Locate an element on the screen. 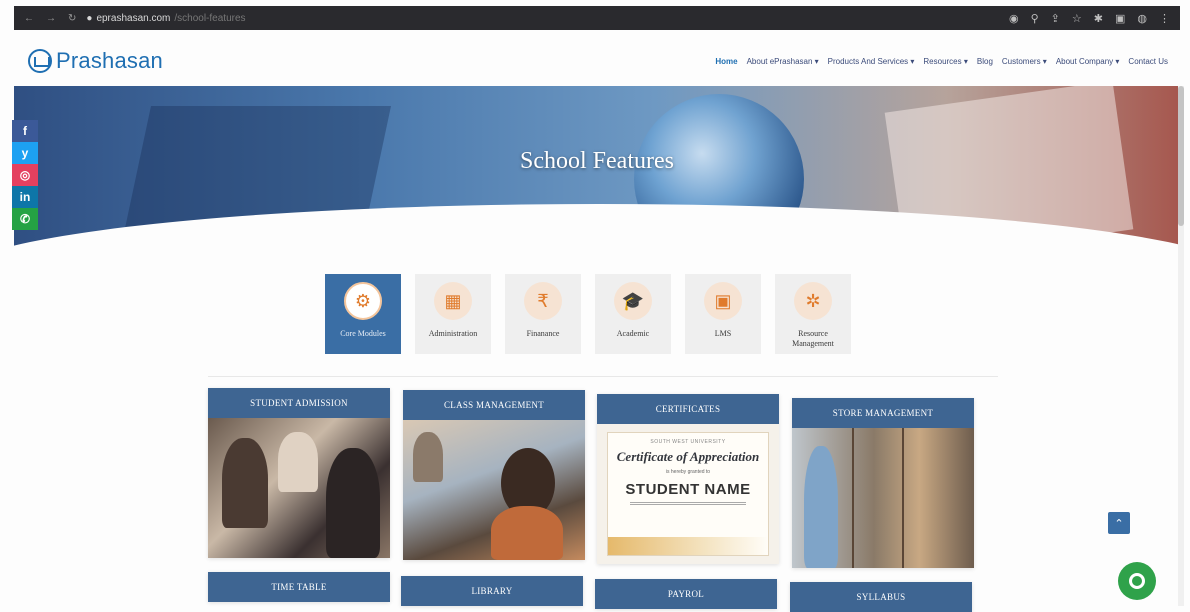  feature-card-syllabus: Syllabus is located at coordinates (881, 597).